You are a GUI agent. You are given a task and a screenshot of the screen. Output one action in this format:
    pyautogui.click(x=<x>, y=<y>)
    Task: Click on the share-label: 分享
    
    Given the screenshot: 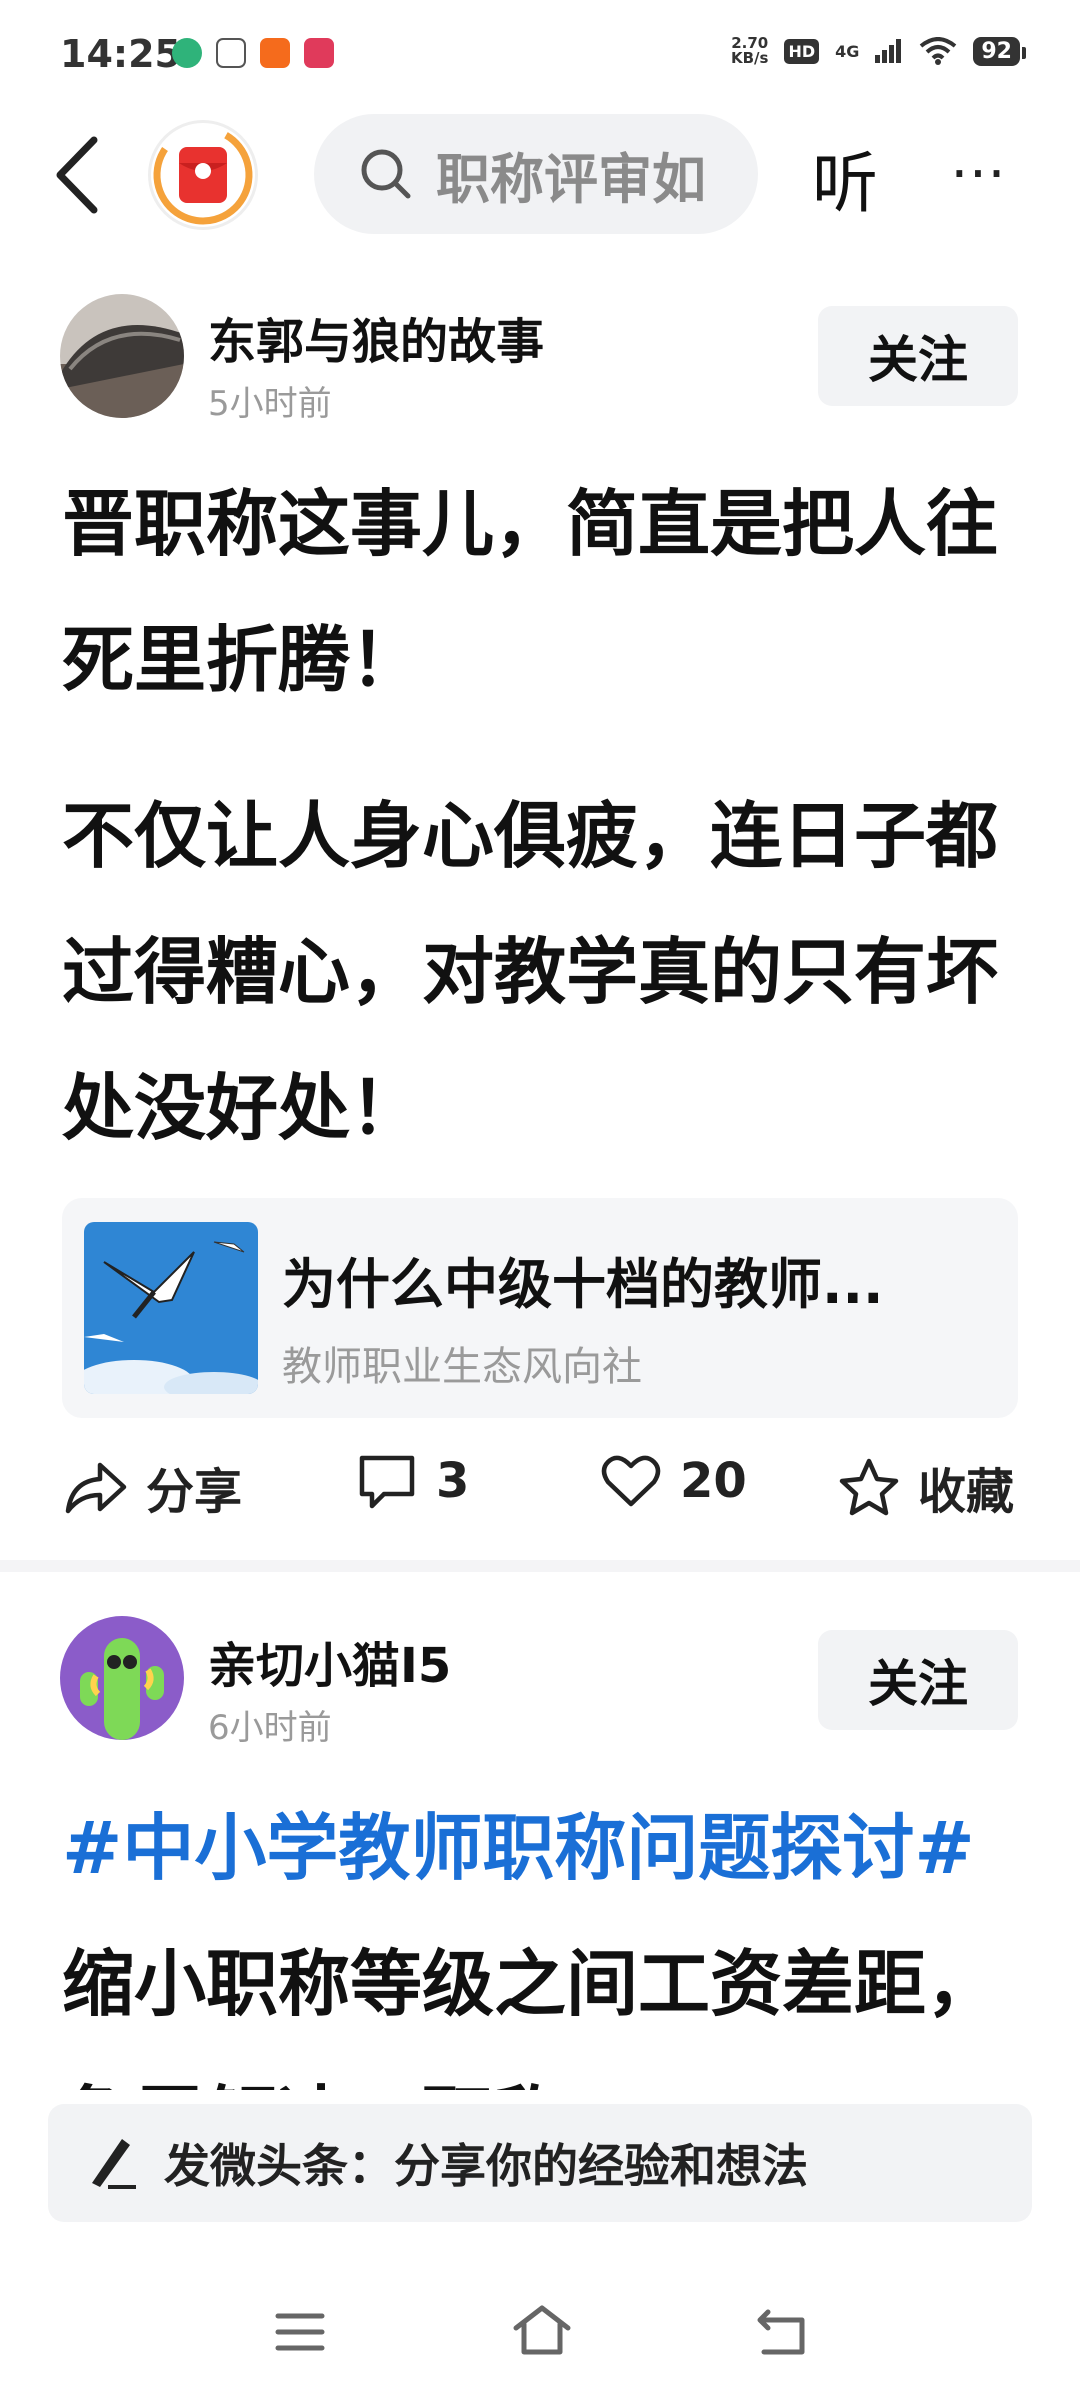 What is the action you would take?
    pyautogui.click(x=194, y=1492)
    